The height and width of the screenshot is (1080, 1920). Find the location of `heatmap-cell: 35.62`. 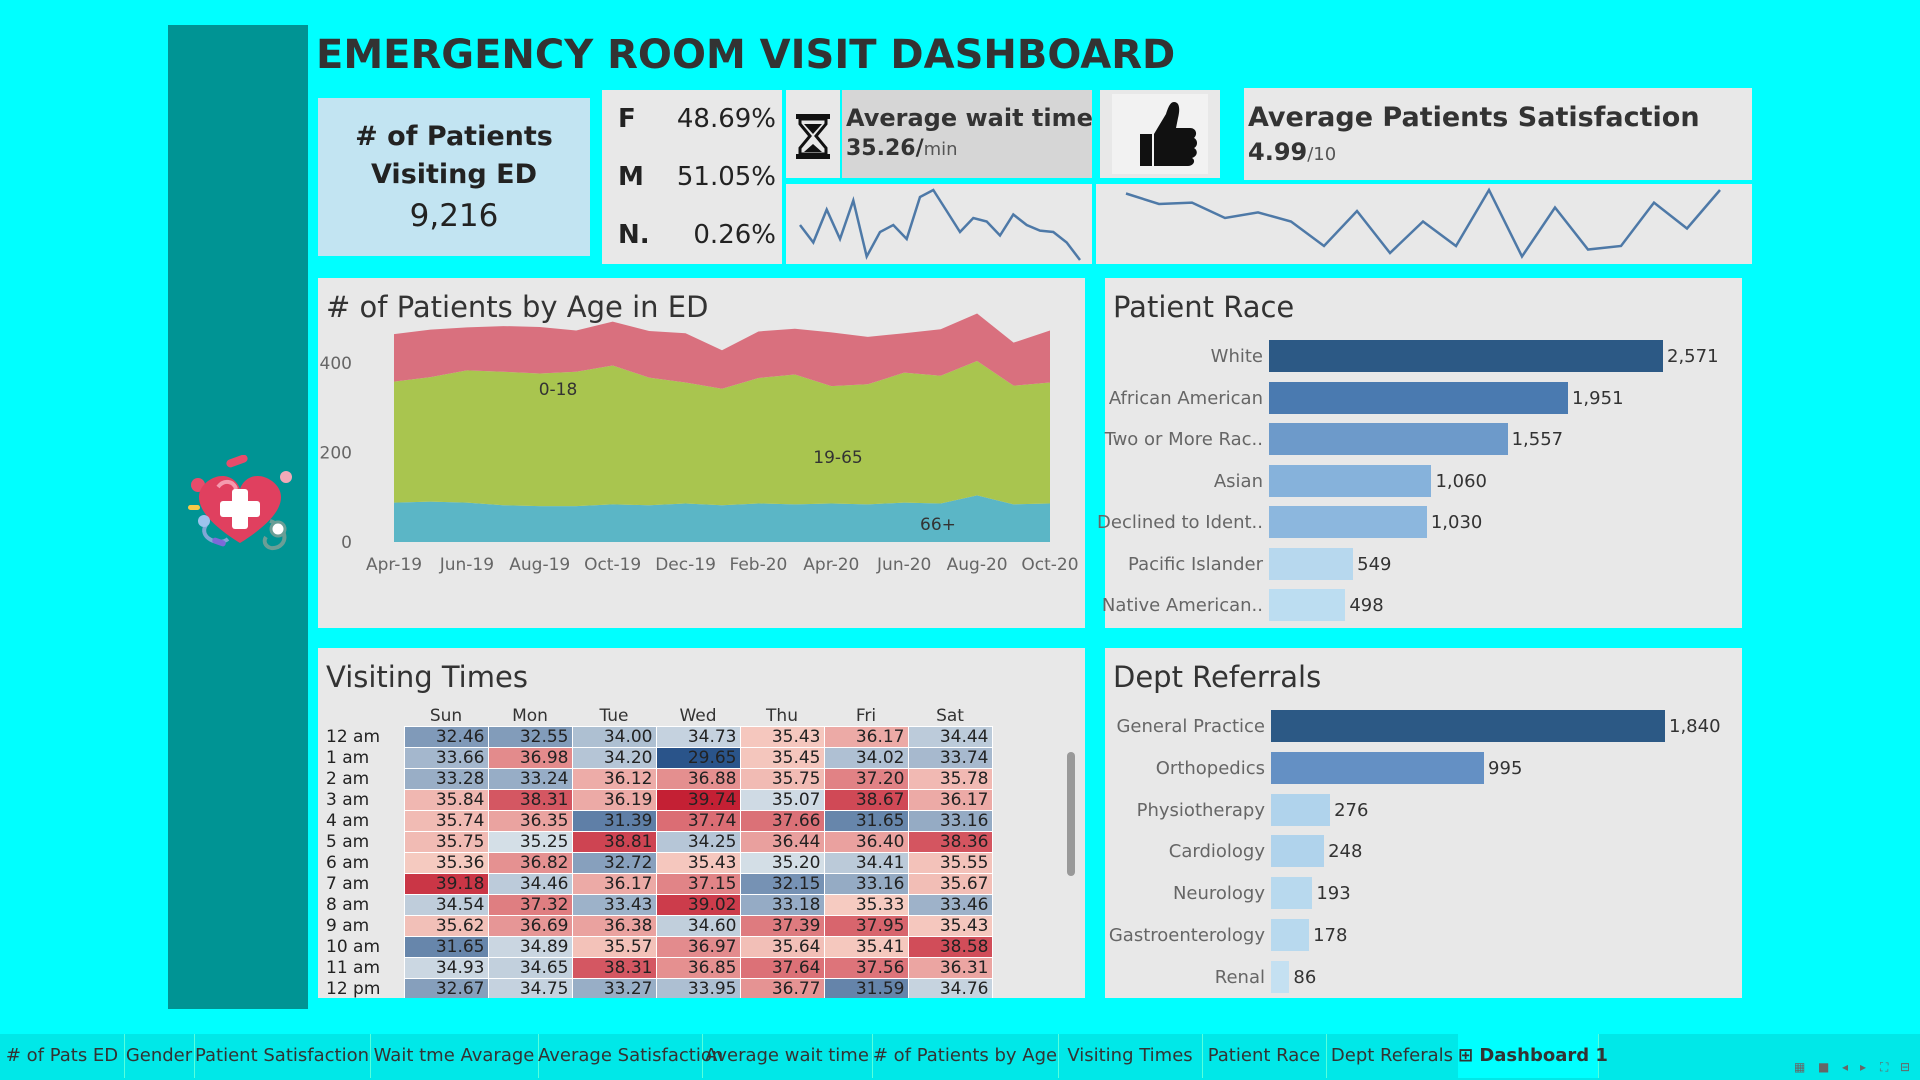

heatmap-cell: 35.62 is located at coordinates (446, 926).